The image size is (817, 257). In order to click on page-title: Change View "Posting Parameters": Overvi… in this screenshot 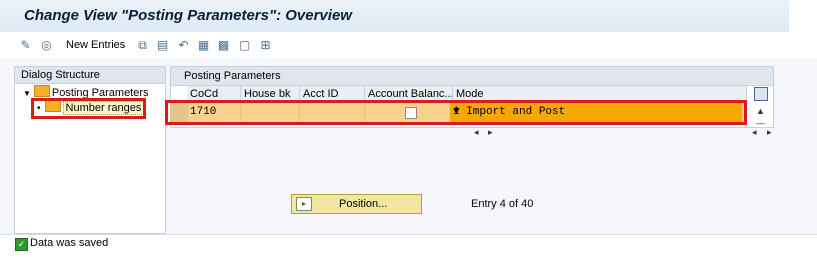, I will do `click(188, 15)`.